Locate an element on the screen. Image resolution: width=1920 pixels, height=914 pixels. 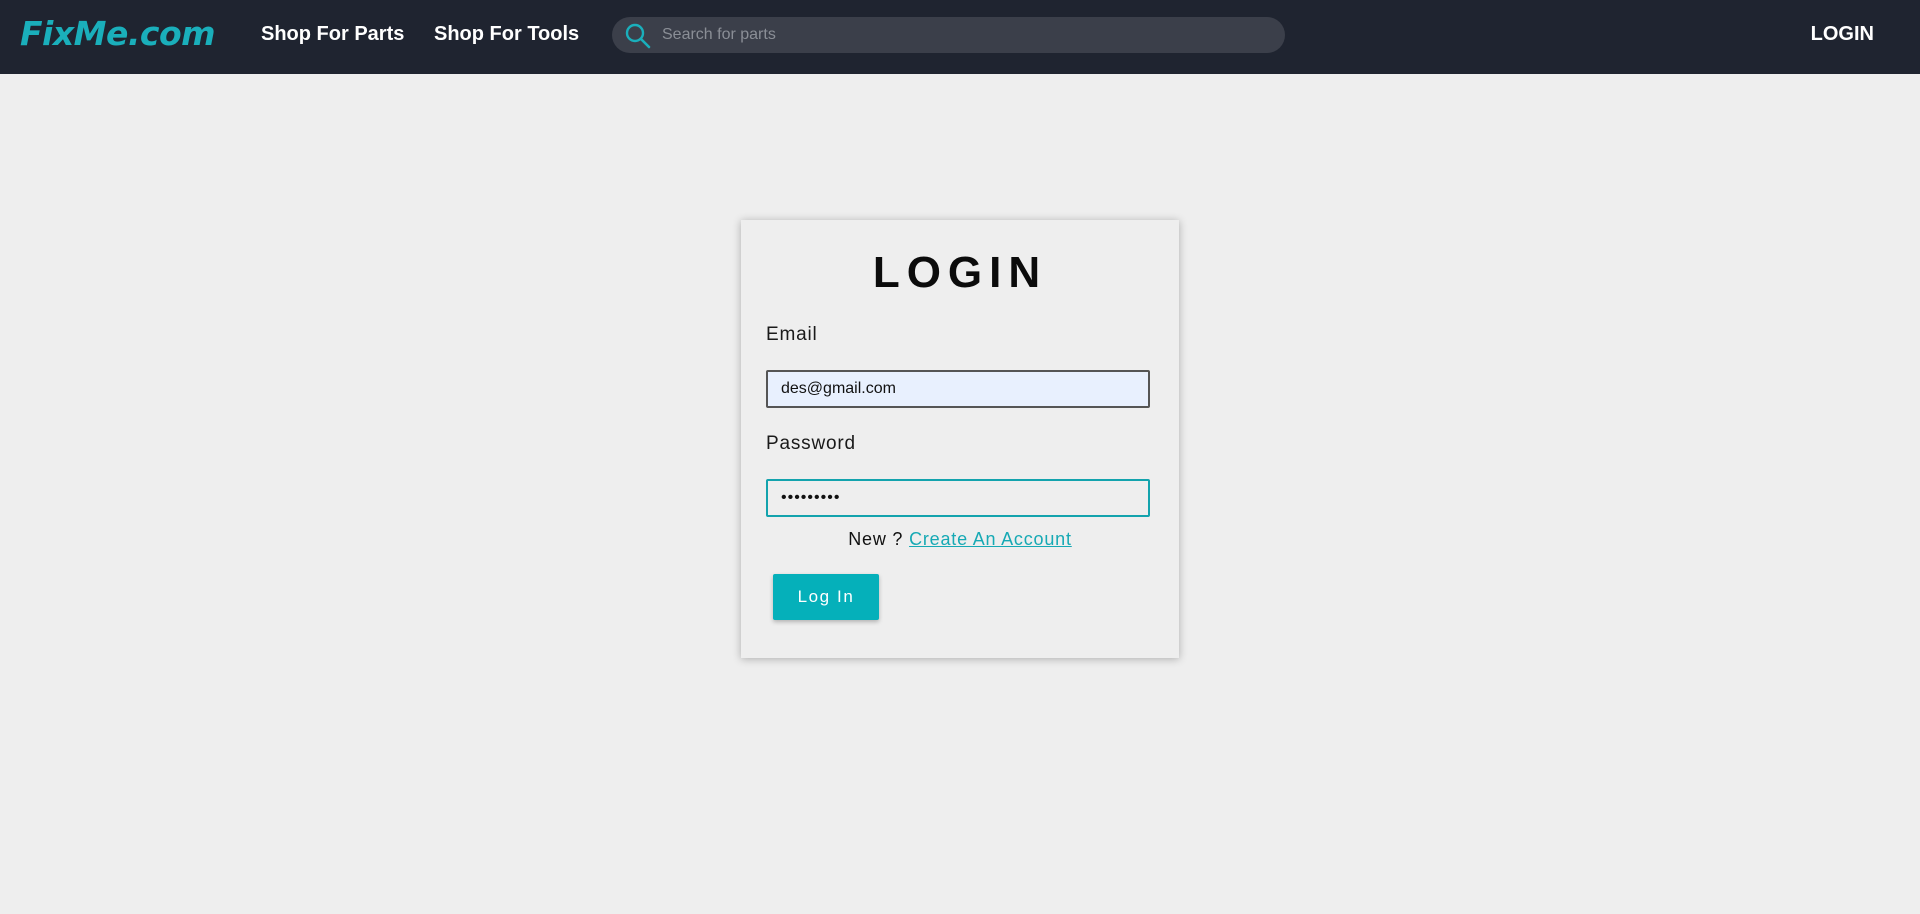
search-input is located at coordinates (962, 35).